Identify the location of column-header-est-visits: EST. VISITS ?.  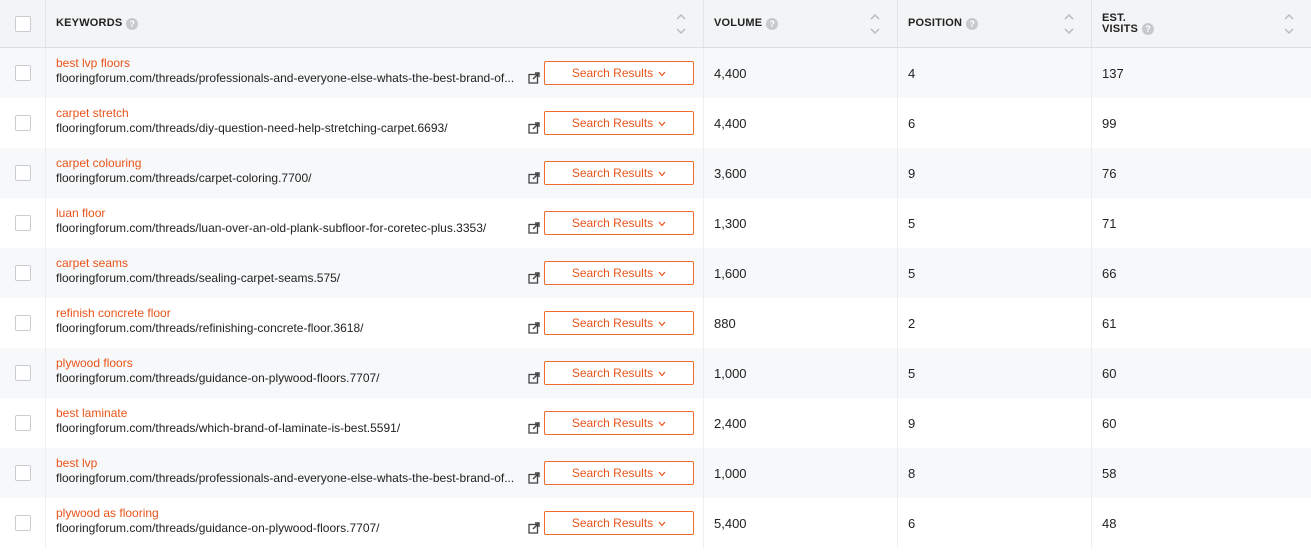
(1201, 23).